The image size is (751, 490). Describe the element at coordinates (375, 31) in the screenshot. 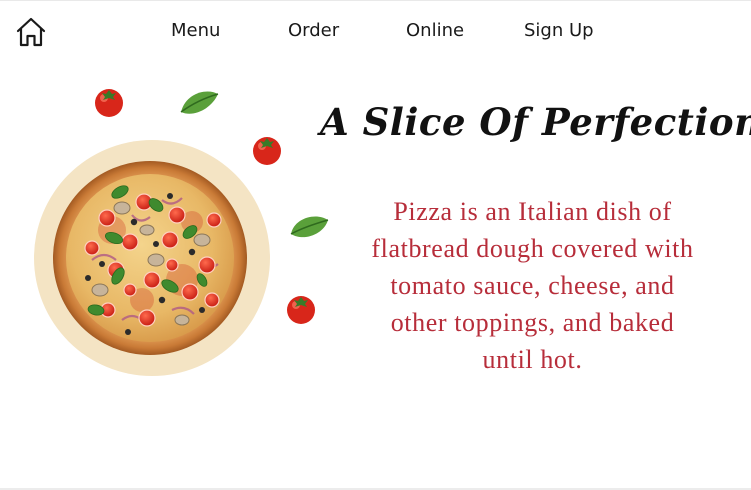

I see `main-nav: Menu Order Online Sign Up` at that location.